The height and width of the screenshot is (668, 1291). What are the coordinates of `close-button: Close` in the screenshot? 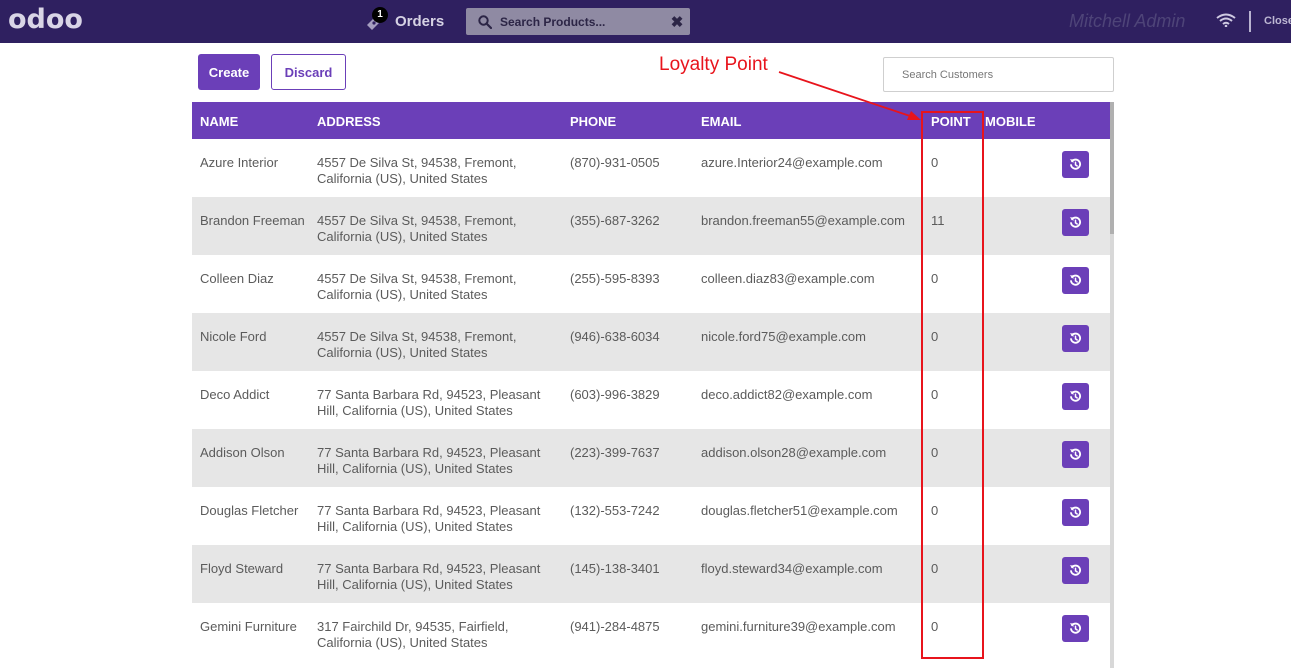 It's located at (1277, 21).